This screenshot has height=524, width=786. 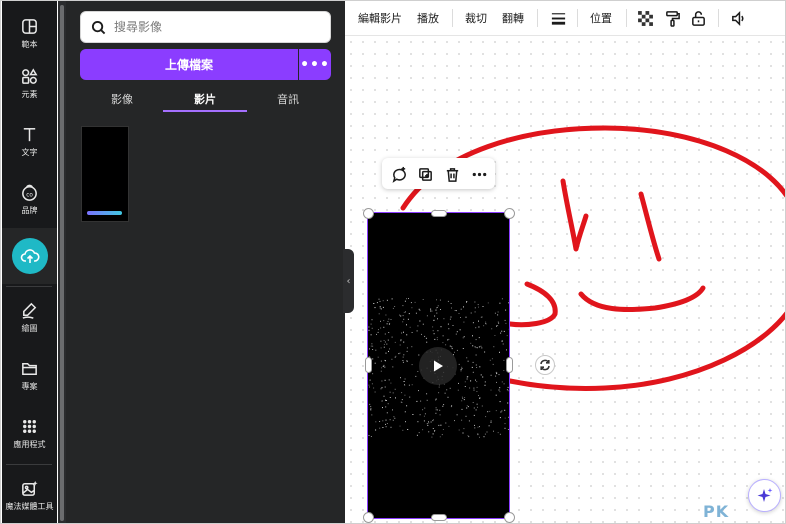 I want to click on selected-video-element, so click(x=438, y=365).